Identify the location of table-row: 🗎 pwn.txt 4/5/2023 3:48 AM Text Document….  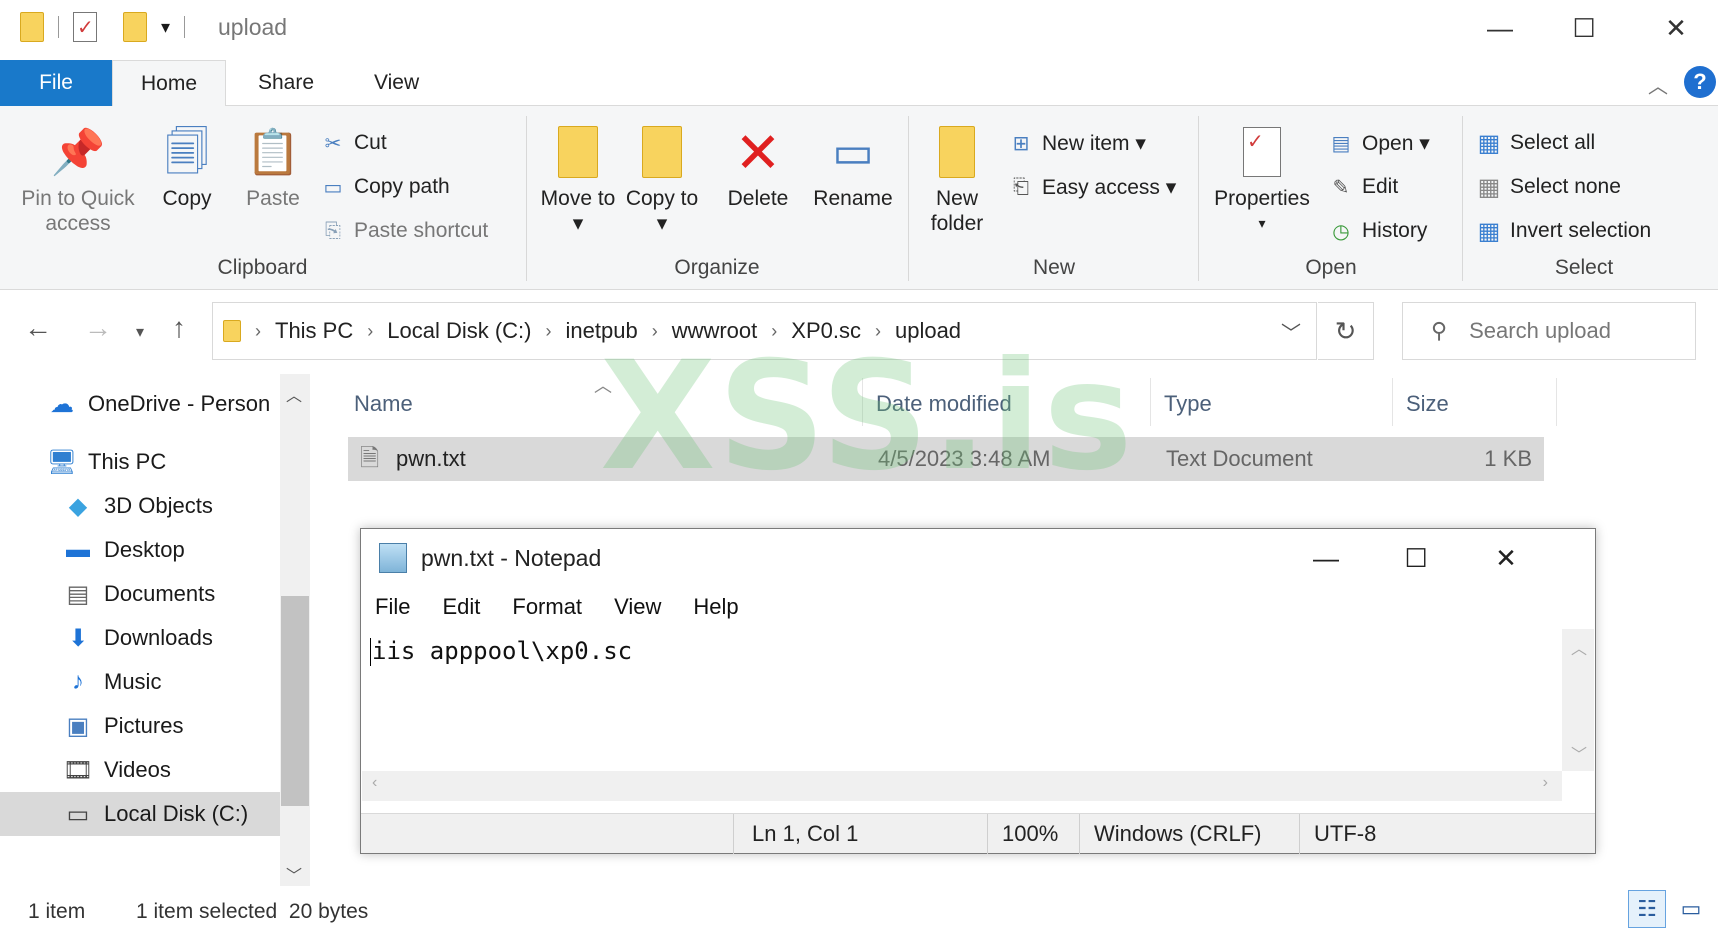
(946, 459).